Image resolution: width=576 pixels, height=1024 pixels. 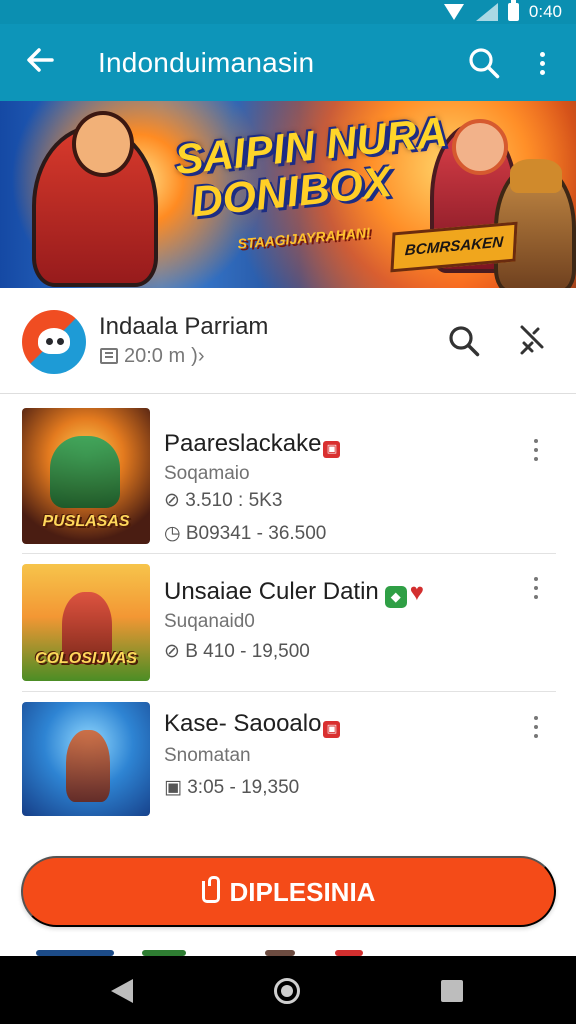 I want to click on cup-icon, so click(x=210, y=889).